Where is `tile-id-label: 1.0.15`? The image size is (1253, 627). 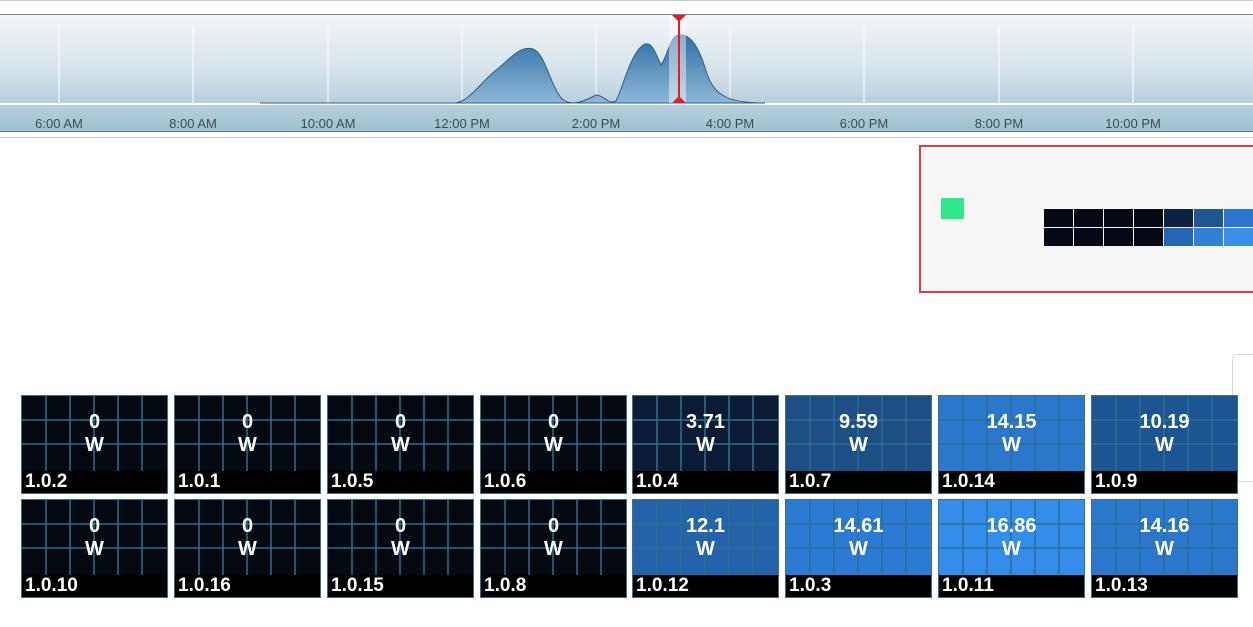 tile-id-label: 1.0.15 is located at coordinates (400, 586).